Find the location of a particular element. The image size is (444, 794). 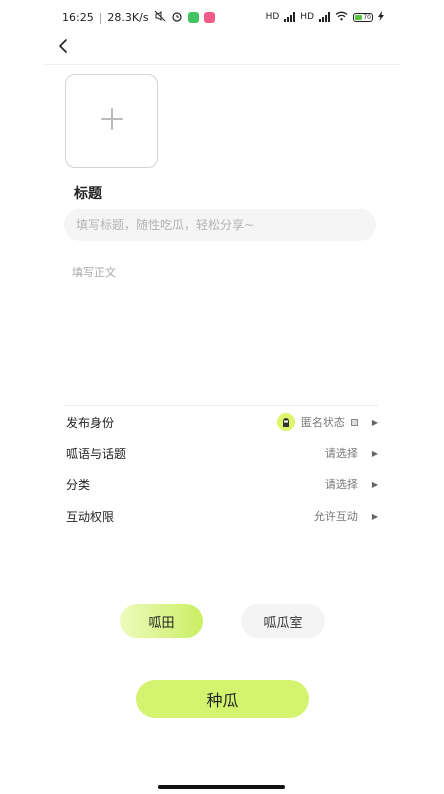

setting-label: 发布身份 is located at coordinates (90, 422).